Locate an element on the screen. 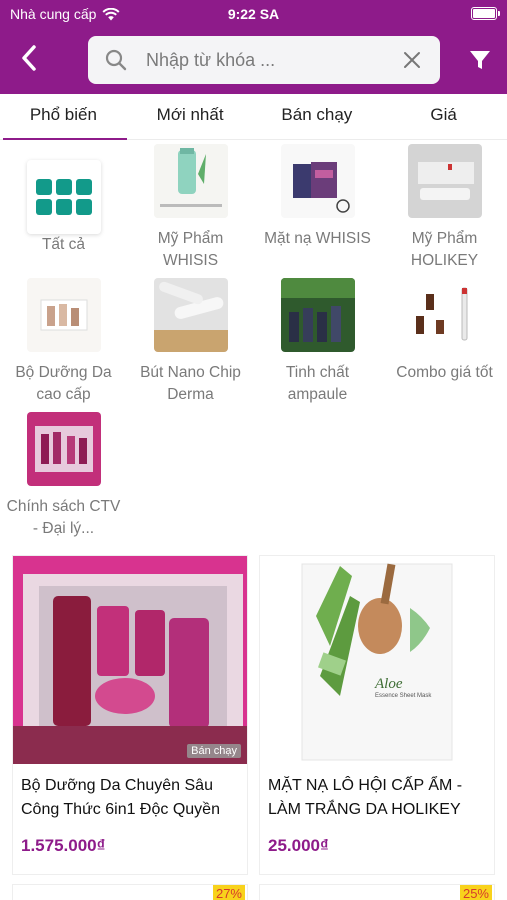 This screenshot has height=900, width=507. category-label: Bút Nano Chip Derma is located at coordinates (190, 383).